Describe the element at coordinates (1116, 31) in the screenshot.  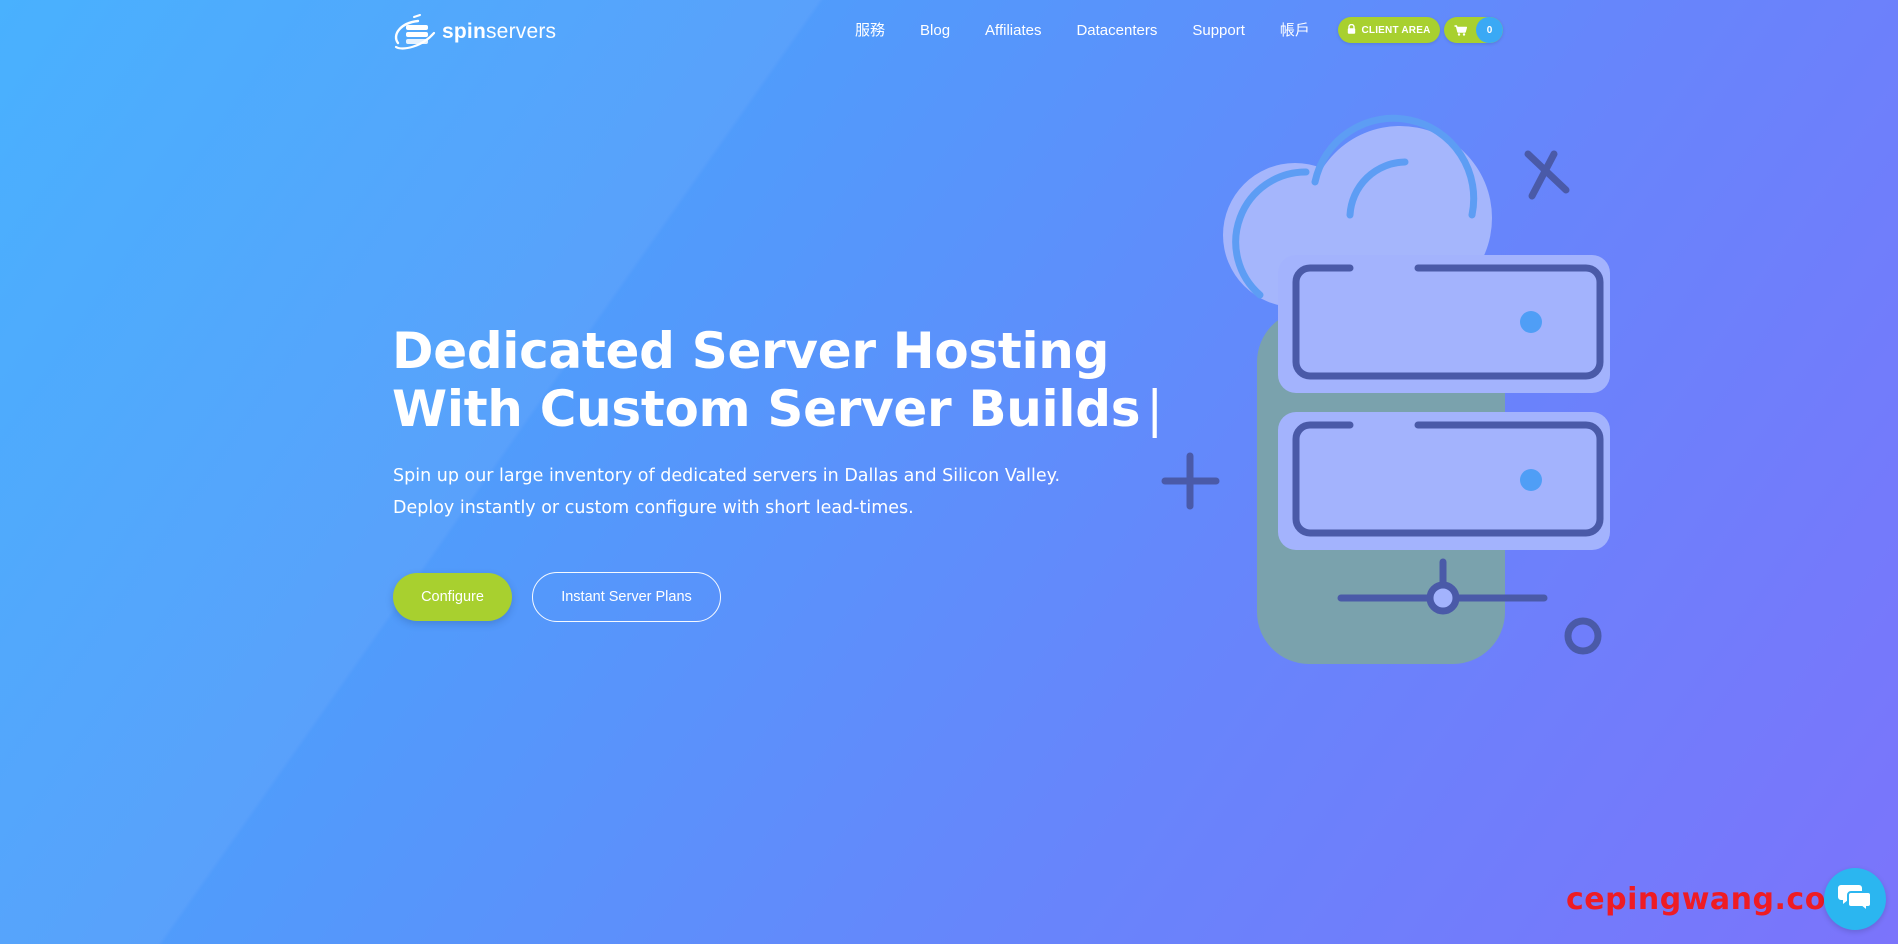
I see `nav-item-datacenters: Datacenters` at that location.